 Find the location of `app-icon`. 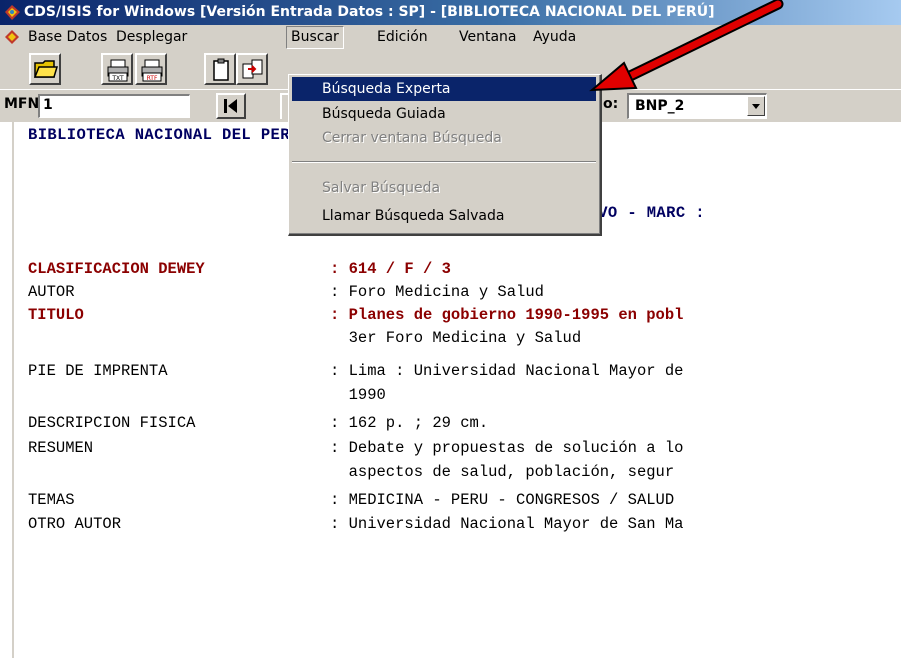

app-icon is located at coordinates (12, 12).